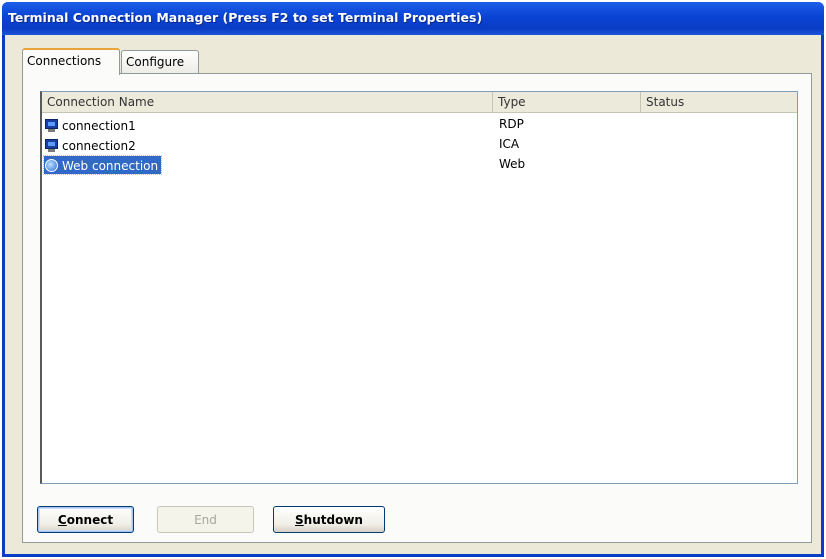 The width and height of the screenshot is (826, 559). What do you see at coordinates (99, 125) in the screenshot?
I see `connection-name-label: connection1` at bounding box center [99, 125].